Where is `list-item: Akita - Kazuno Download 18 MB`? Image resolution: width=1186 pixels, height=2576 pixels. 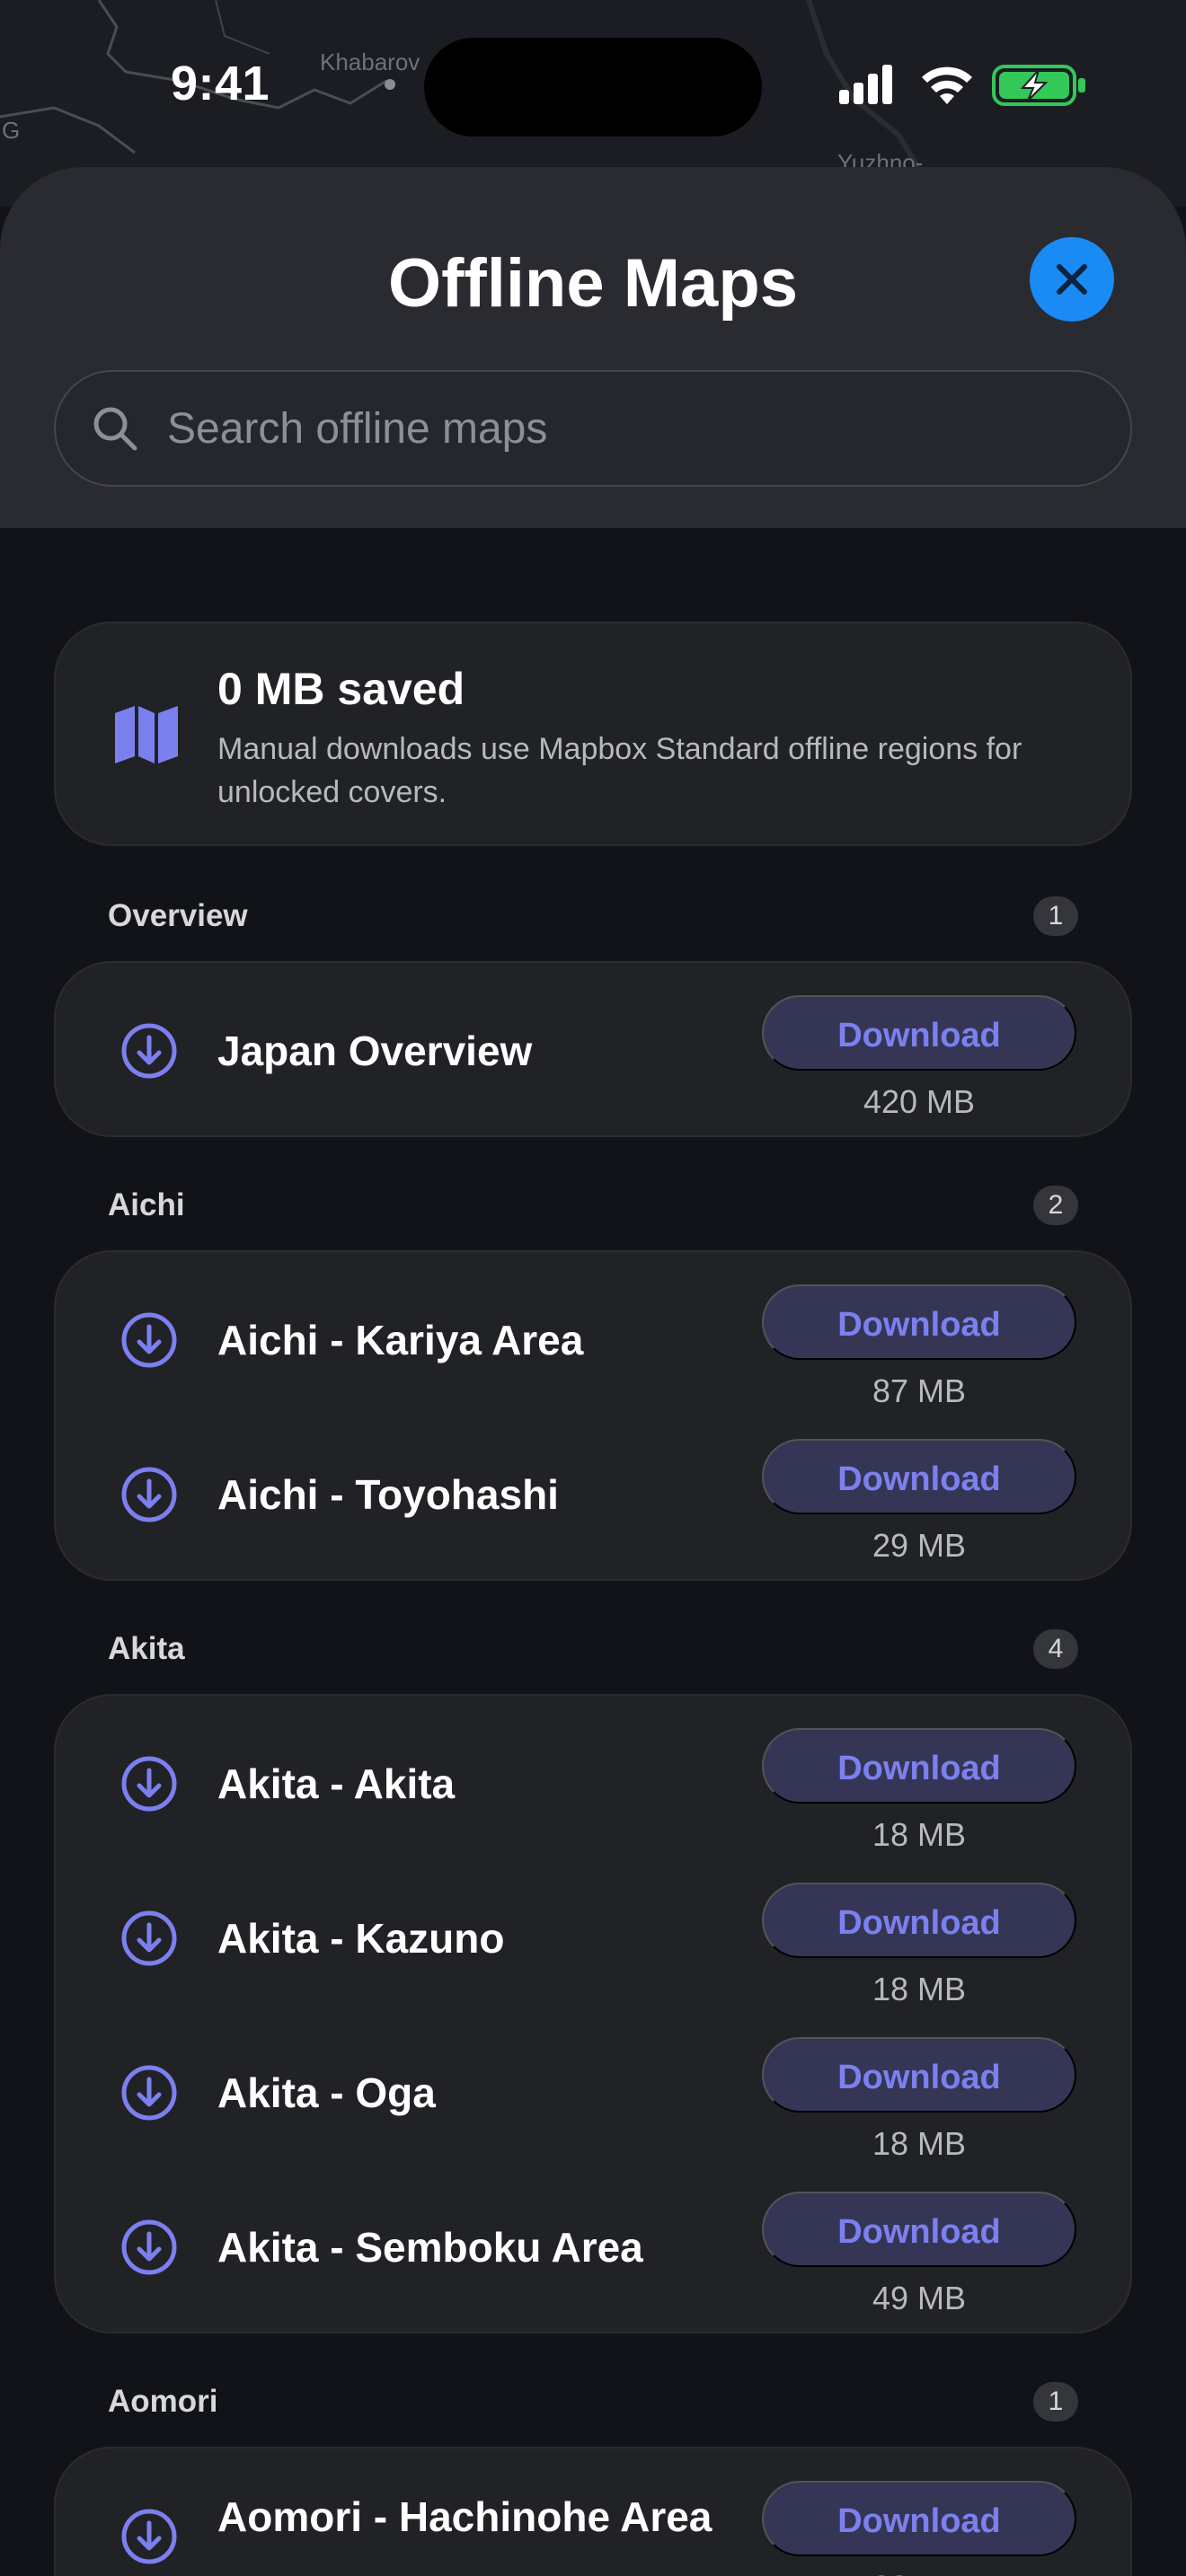
list-item: Akita - Kazuno Download 18 MB is located at coordinates (595, 1936).